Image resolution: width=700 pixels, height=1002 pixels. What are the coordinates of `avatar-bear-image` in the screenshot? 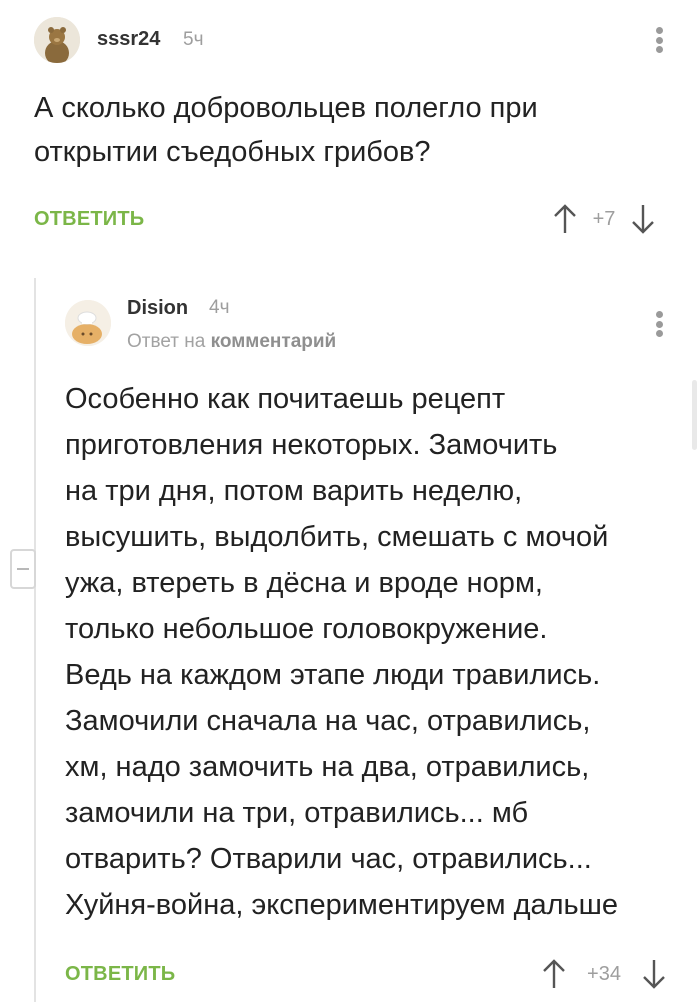 It's located at (57, 40).